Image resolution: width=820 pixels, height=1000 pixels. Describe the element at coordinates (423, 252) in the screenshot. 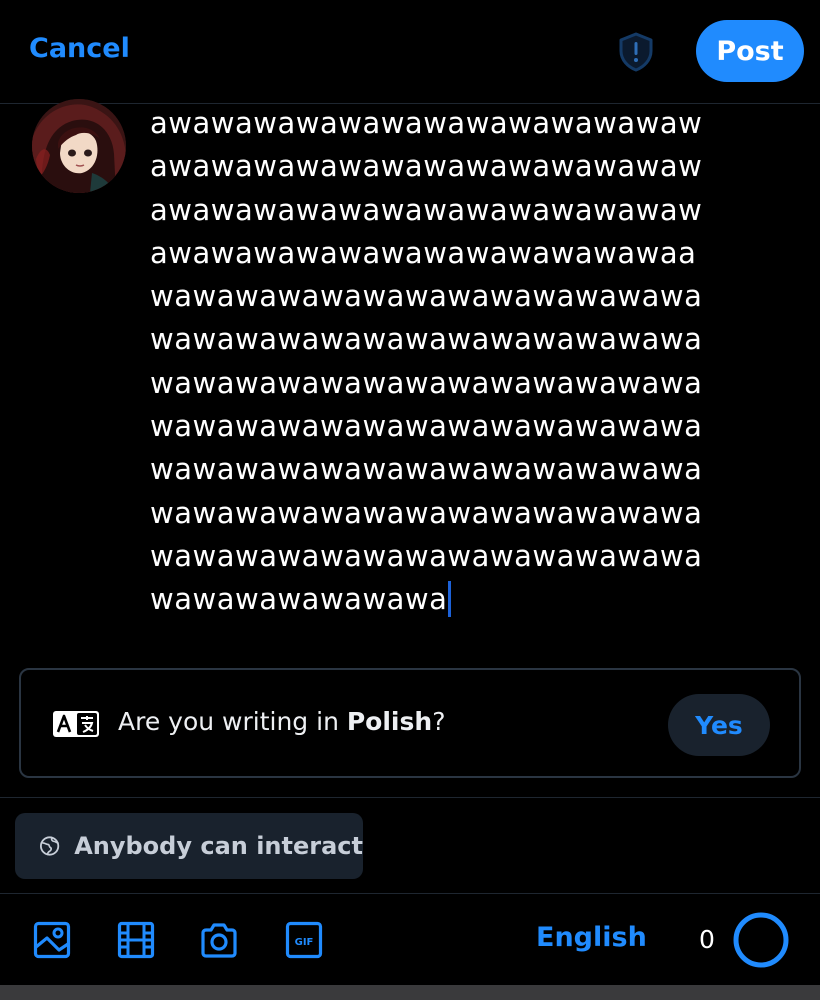

I see `text-line: awawawawawawawawawawawawaa` at that location.